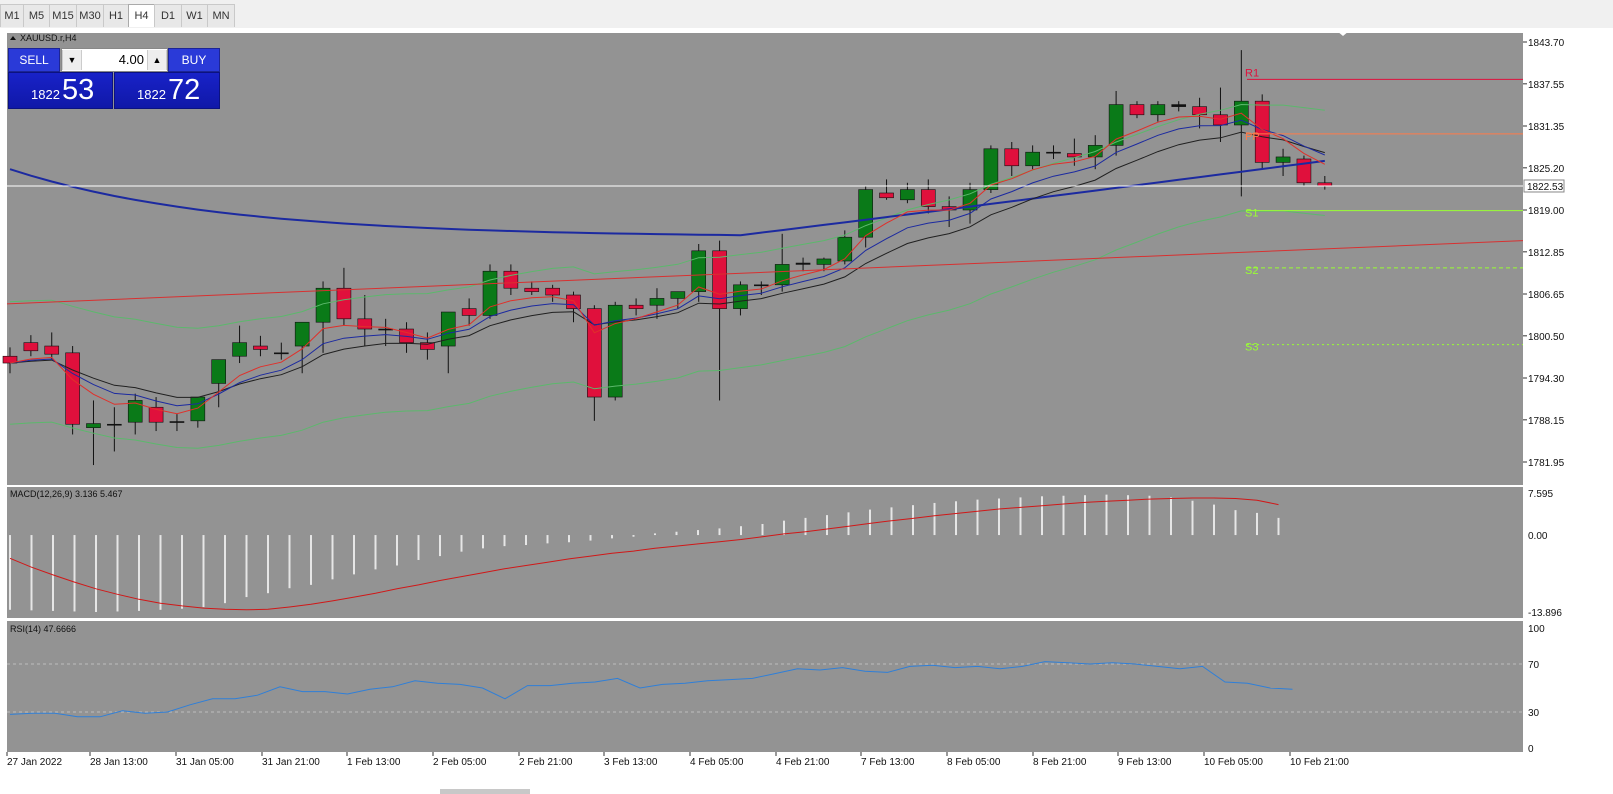 The width and height of the screenshot is (1613, 794). What do you see at coordinates (1545, 187) in the screenshot?
I see `current-price-label: 1822.53` at bounding box center [1545, 187].